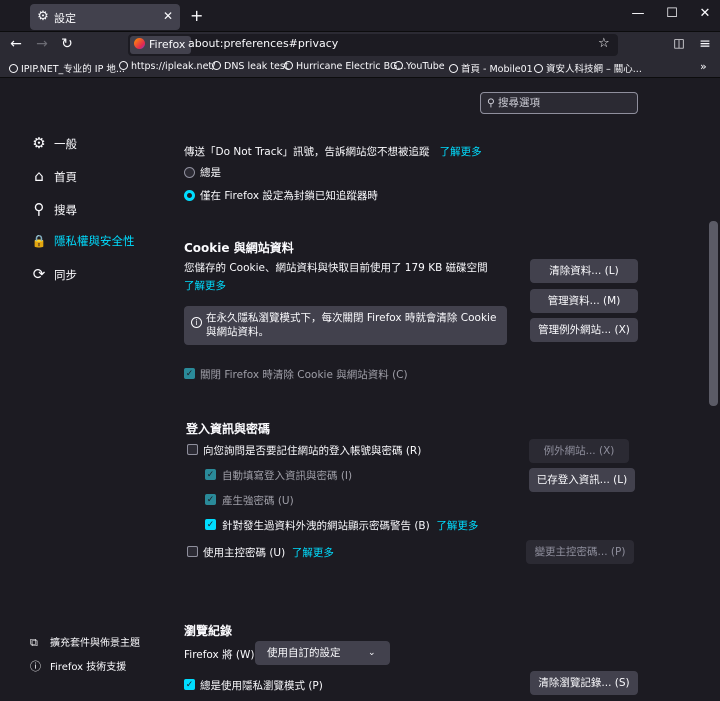  Describe the element at coordinates (196, 15) in the screenshot. I see `new-tab-button: +` at that location.